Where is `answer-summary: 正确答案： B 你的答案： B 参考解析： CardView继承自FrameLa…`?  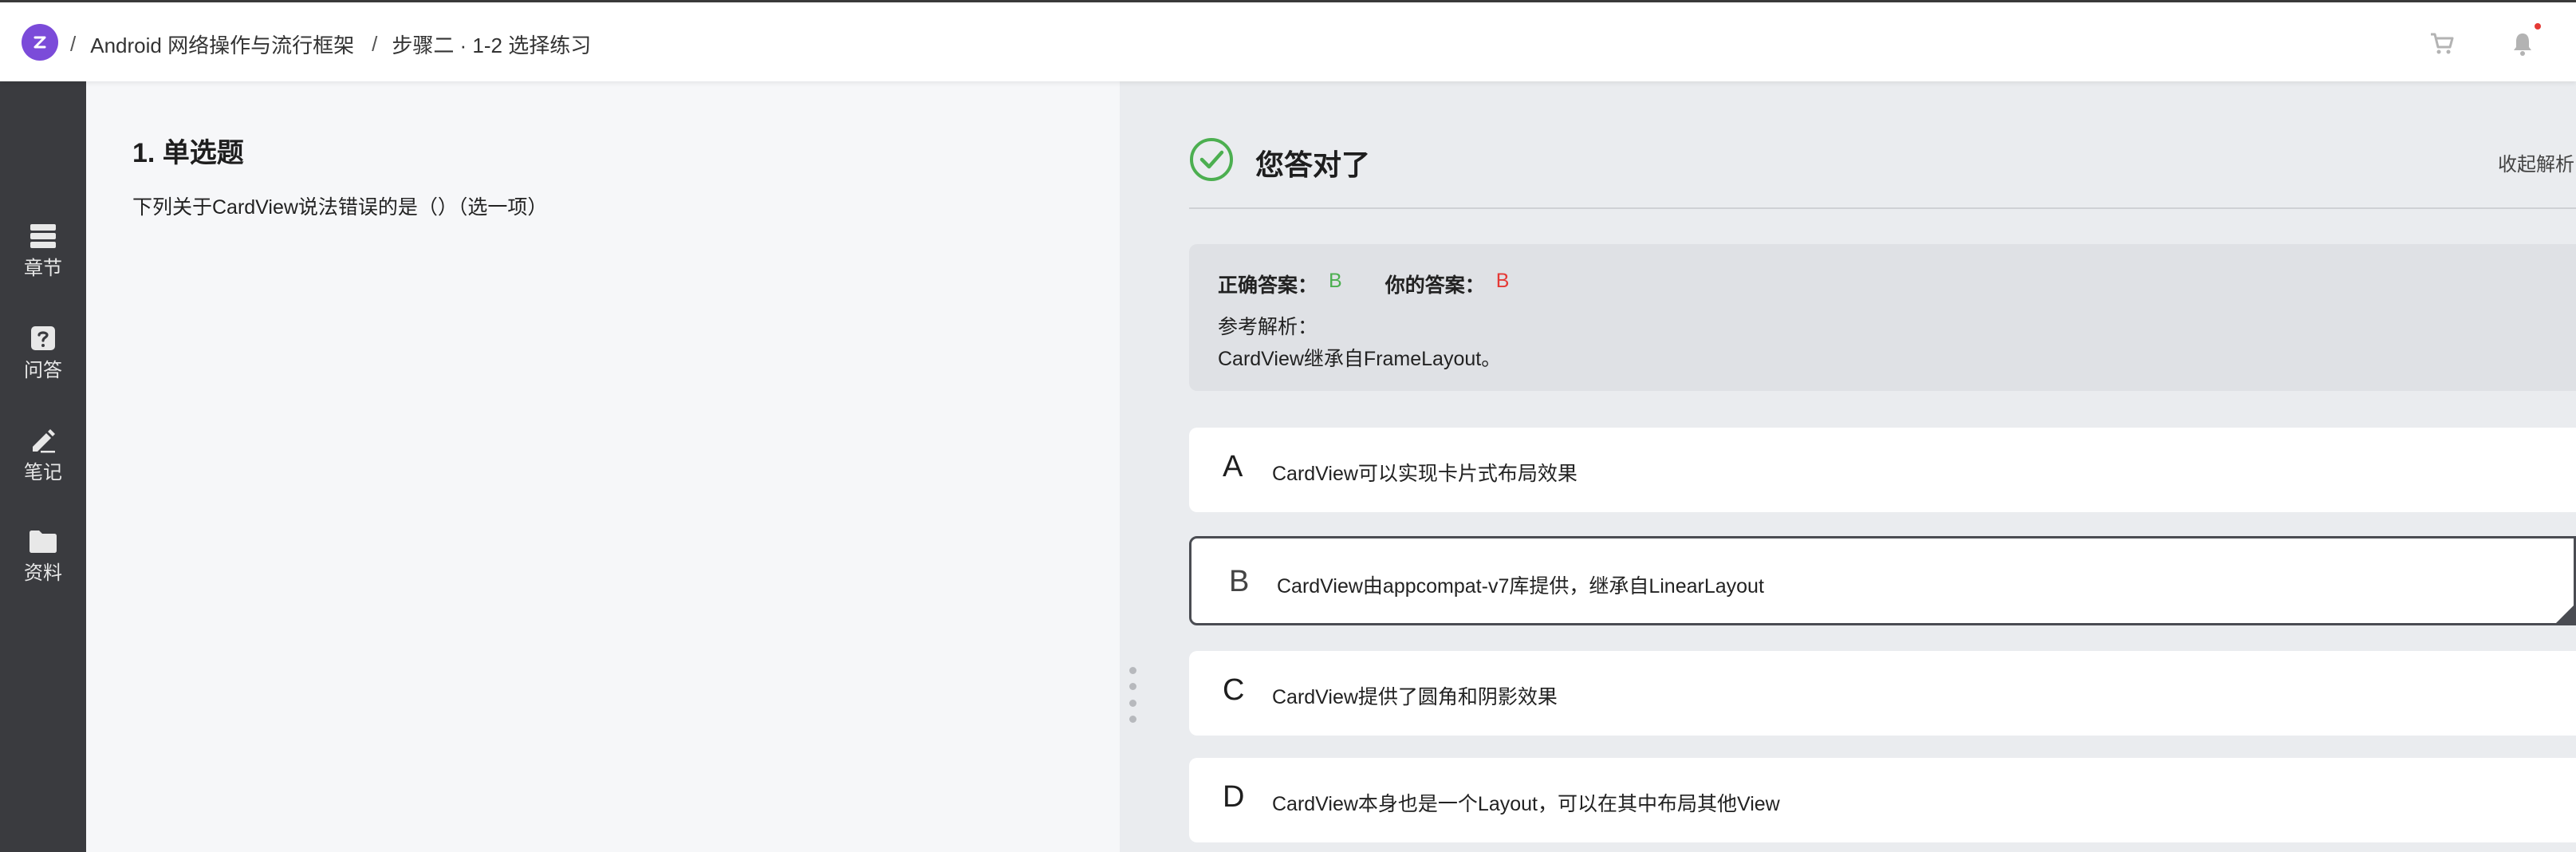
answer-summary: 正确答案： B 你的答案： B 参考解析： CardView继承自FrameLa… is located at coordinates (1882, 317).